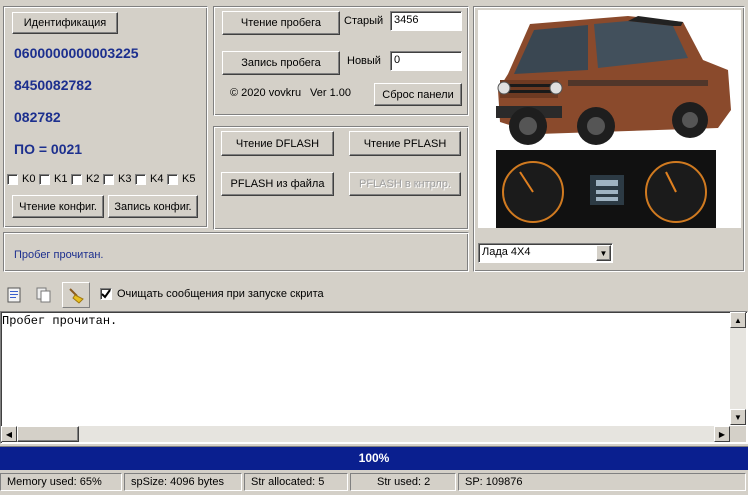 This screenshot has height=495, width=748. Describe the element at coordinates (220, 294) in the screenshot. I see `clear-messages-label: Очищать сообщения при запуске скрита` at that location.